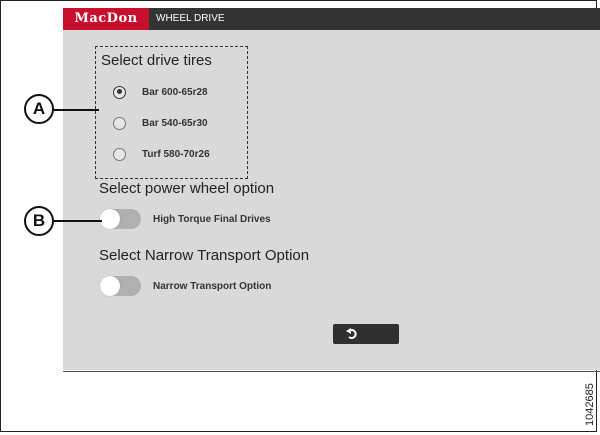 Image resolution: width=600 pixels, height=435 pixels. I want to click on narrow-transport-toggle, so click(120, 286).